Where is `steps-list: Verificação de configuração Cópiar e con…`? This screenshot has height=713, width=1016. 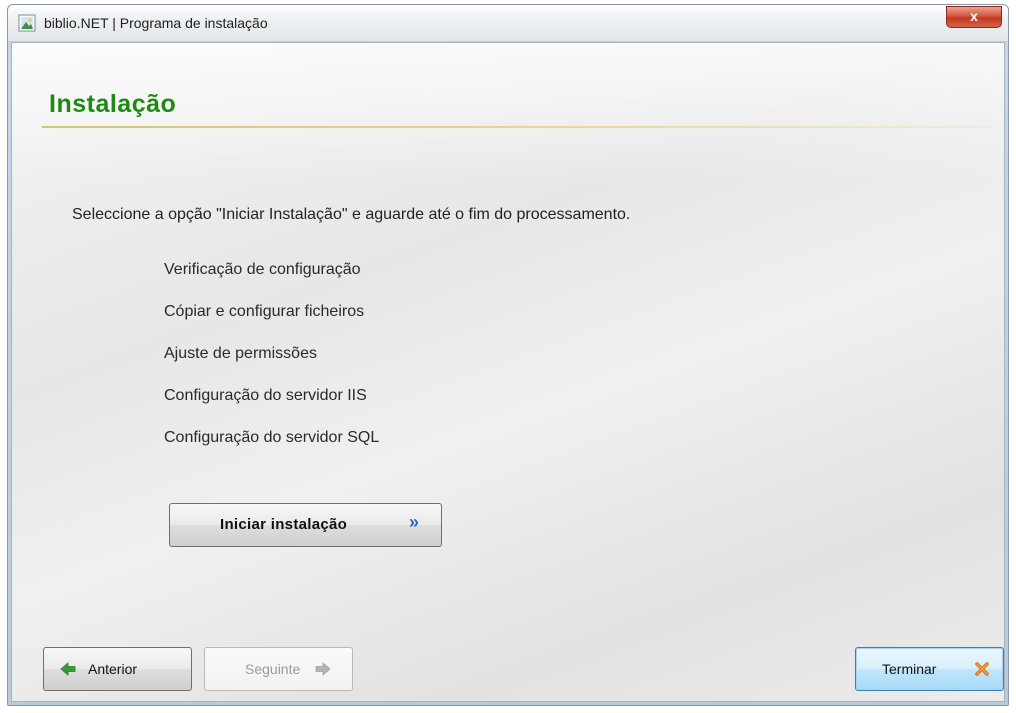
steps-list: Verificação de configuração Cópiar e con… is located at coordinates (271, 364).